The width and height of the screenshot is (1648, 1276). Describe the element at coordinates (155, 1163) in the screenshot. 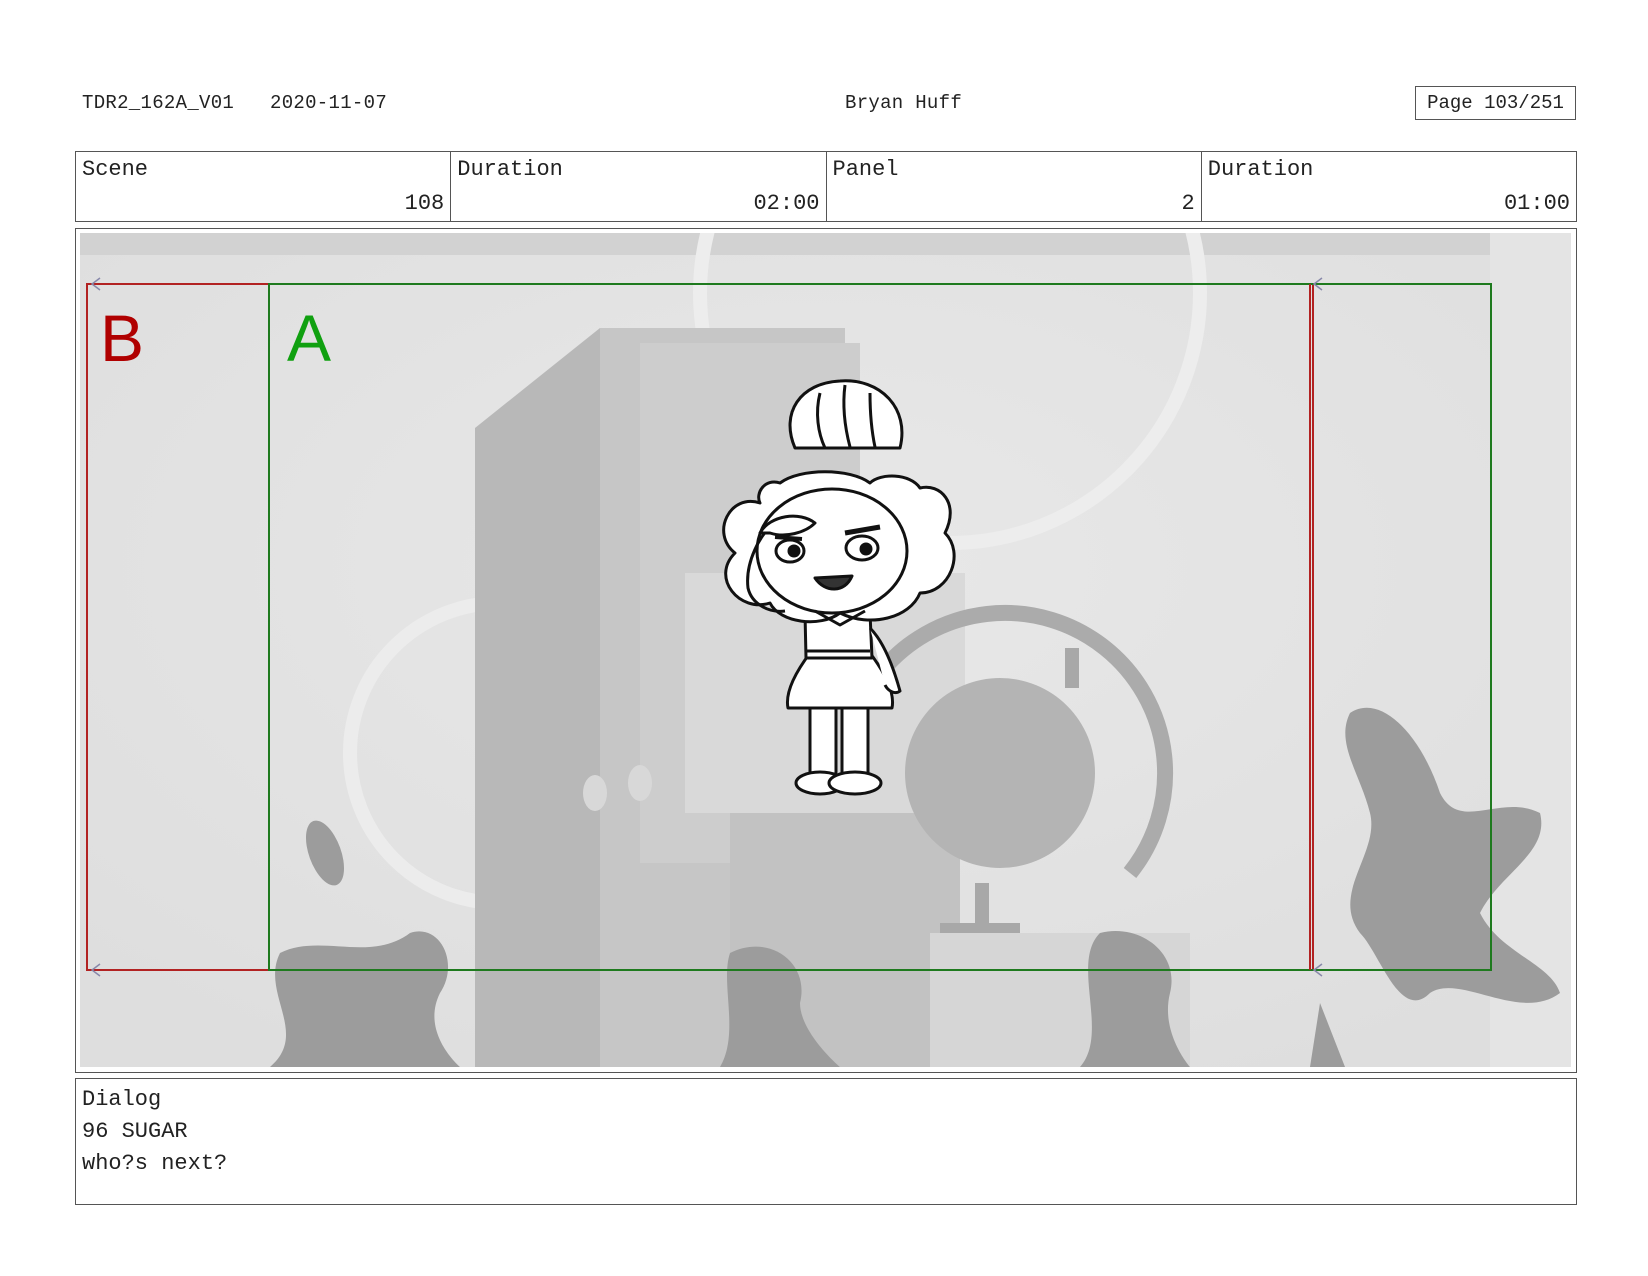

I see `dialog-line: who?s next?` at that location.